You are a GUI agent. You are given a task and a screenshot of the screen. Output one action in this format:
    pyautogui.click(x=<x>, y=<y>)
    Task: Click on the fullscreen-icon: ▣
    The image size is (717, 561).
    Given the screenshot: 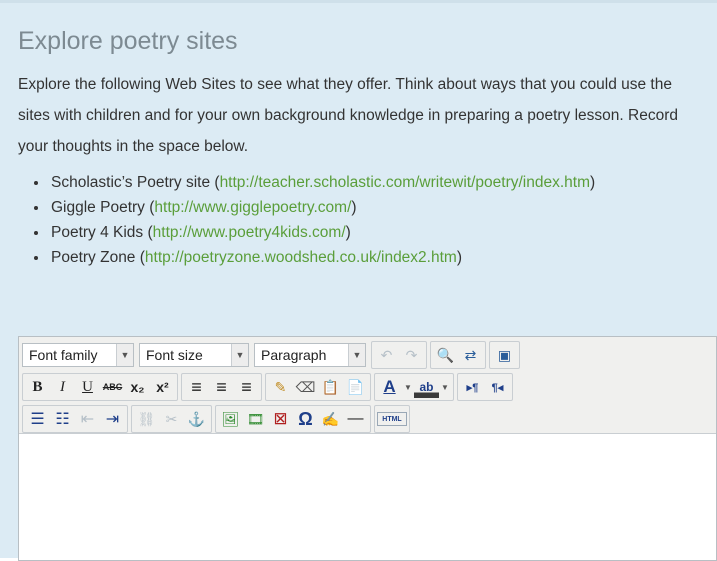 What is the action you would take?
    pyautogui.click(x=504, y=355)
    